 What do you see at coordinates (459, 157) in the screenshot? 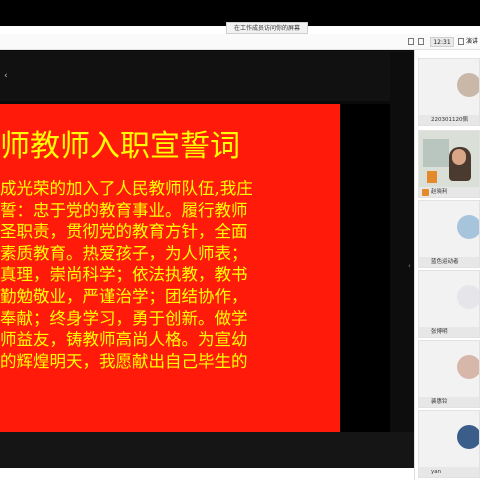
I see `video-face` at bounding box center [459, 157].